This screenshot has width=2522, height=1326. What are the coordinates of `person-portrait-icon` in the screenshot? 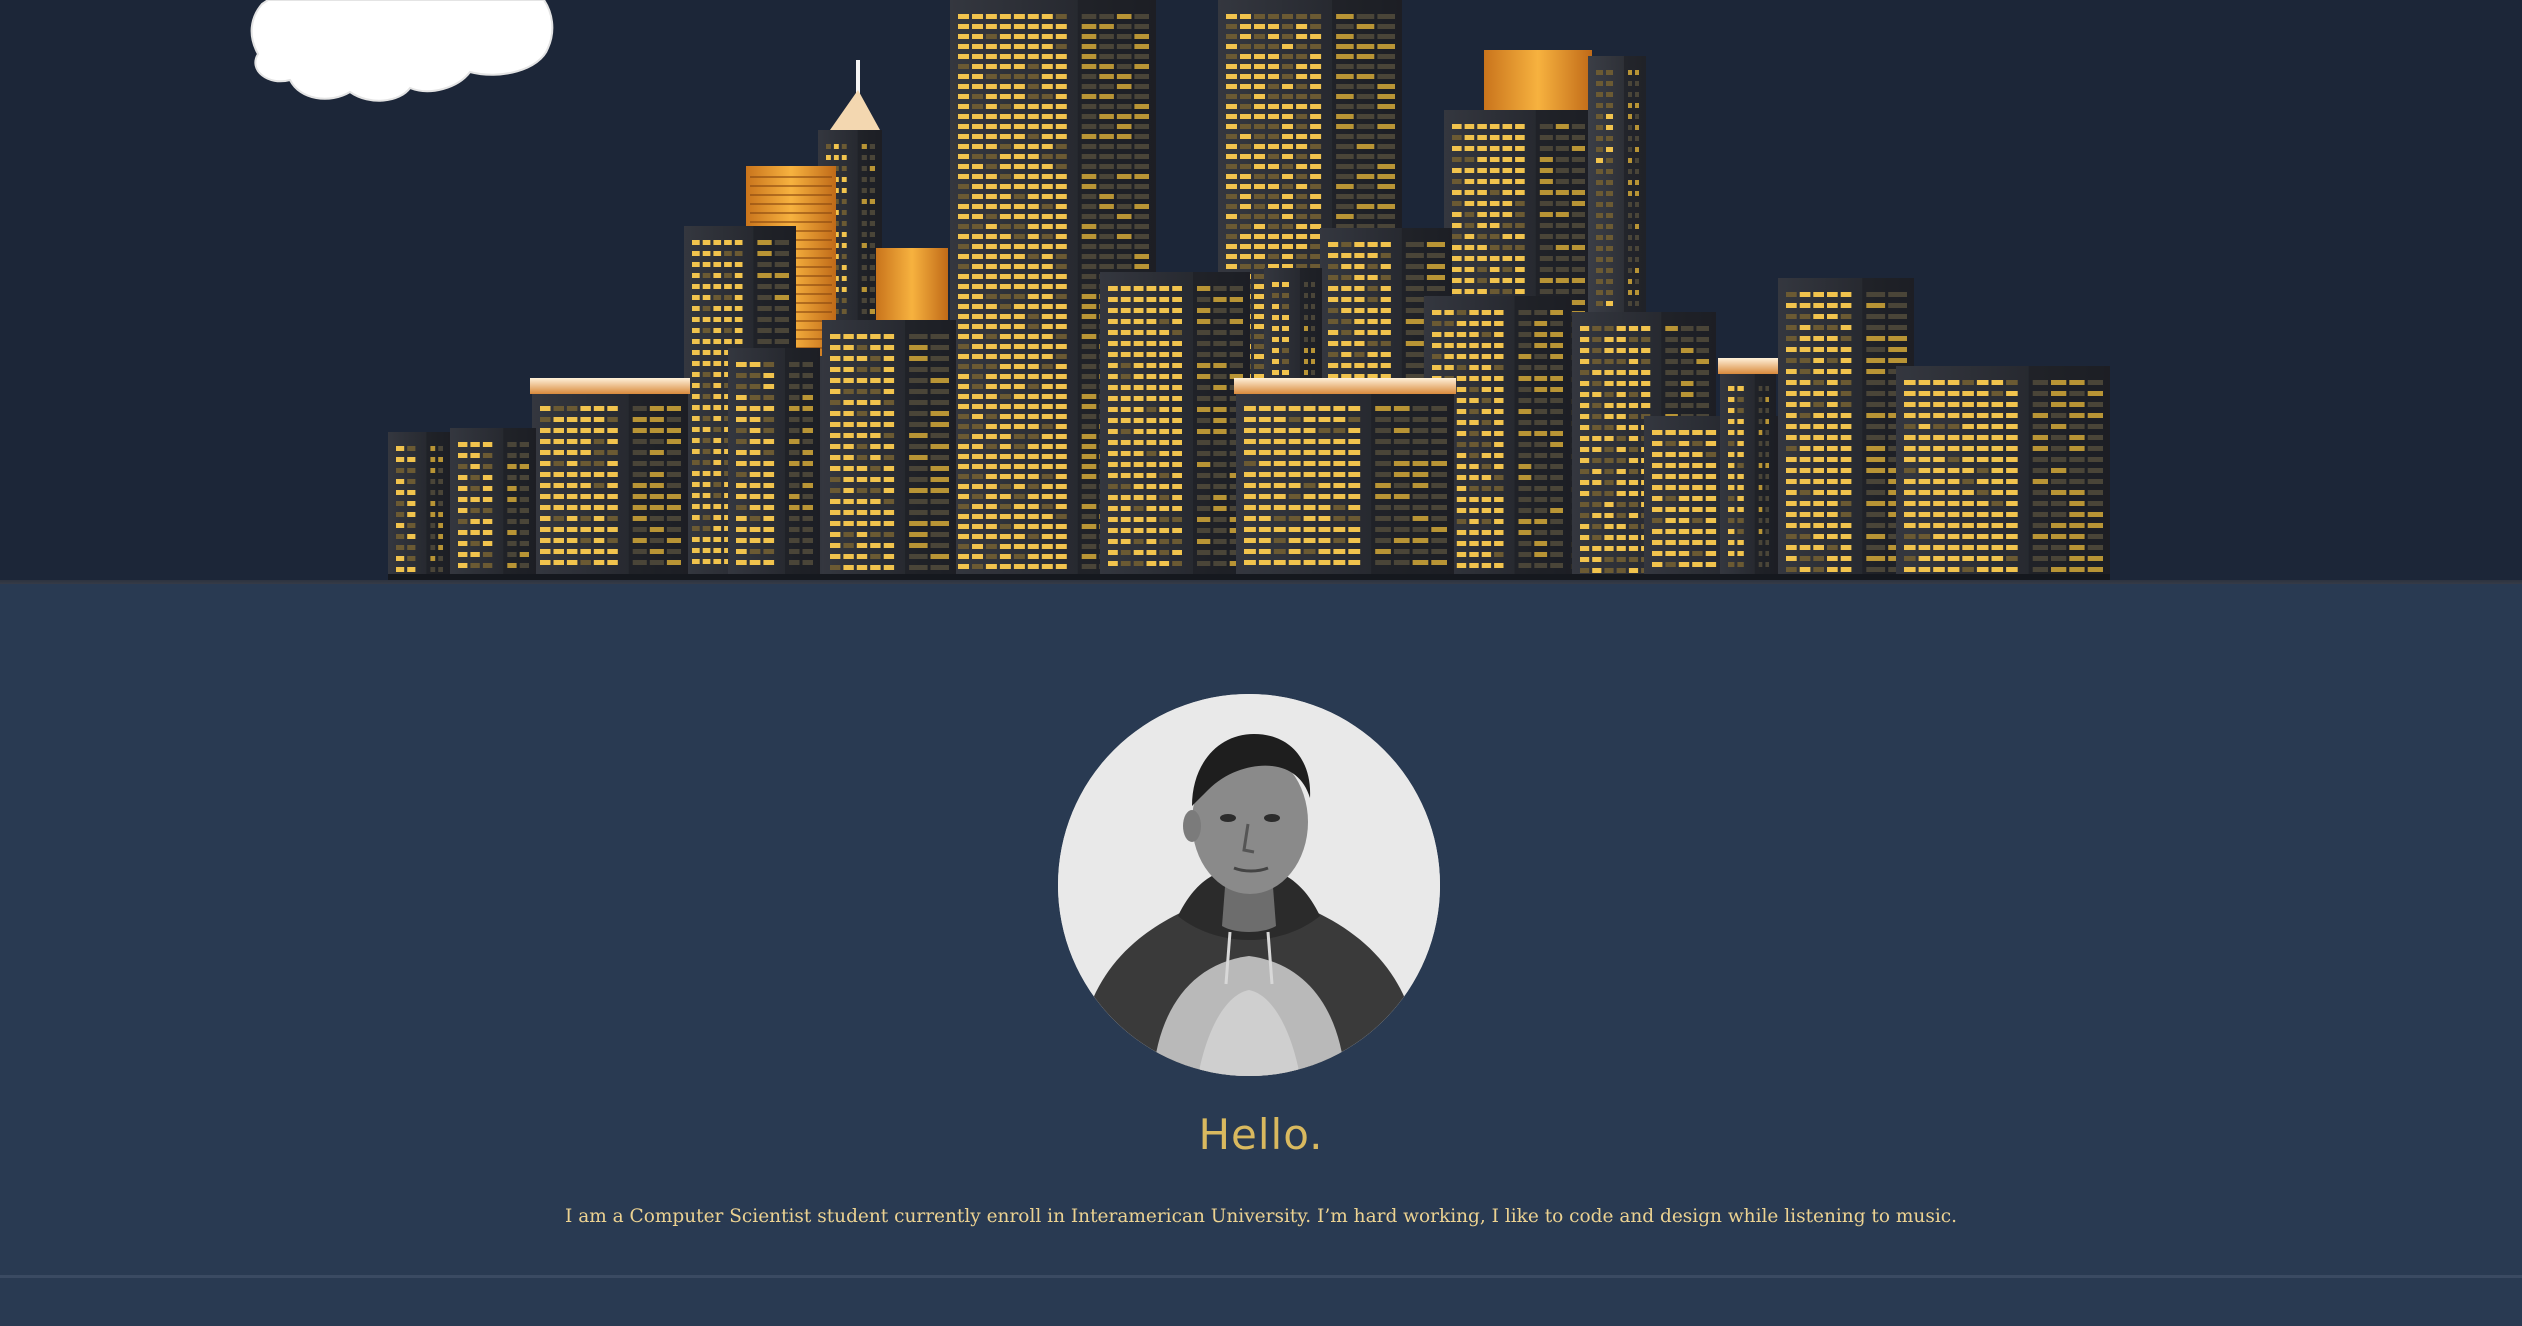 It's located at (1249, 885).